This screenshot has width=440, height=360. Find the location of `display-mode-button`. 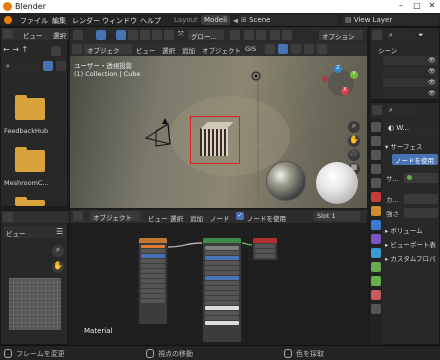

display-mode-button is located at coordinates (48, 66).